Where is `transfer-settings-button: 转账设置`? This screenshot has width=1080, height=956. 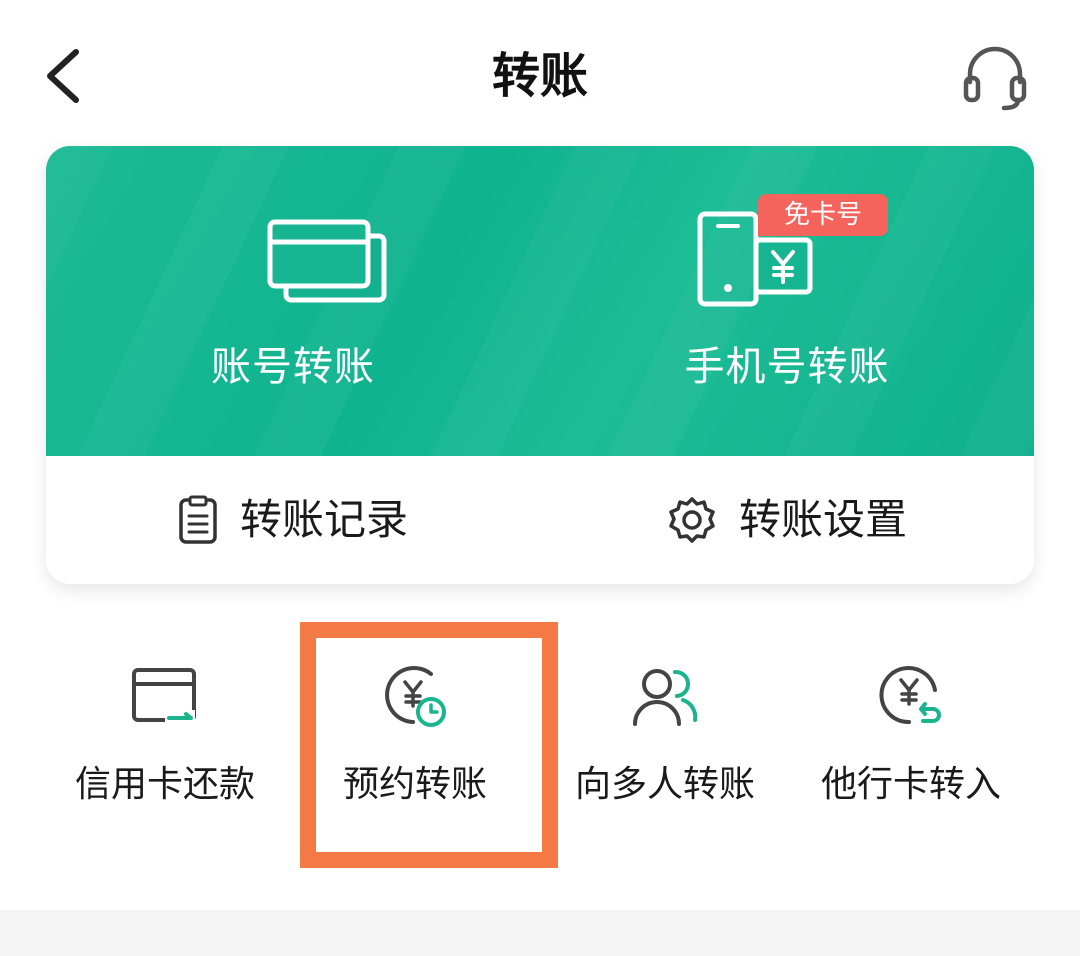
transfer-settings-button: 转账设置 is located at coordinates (787, 520).